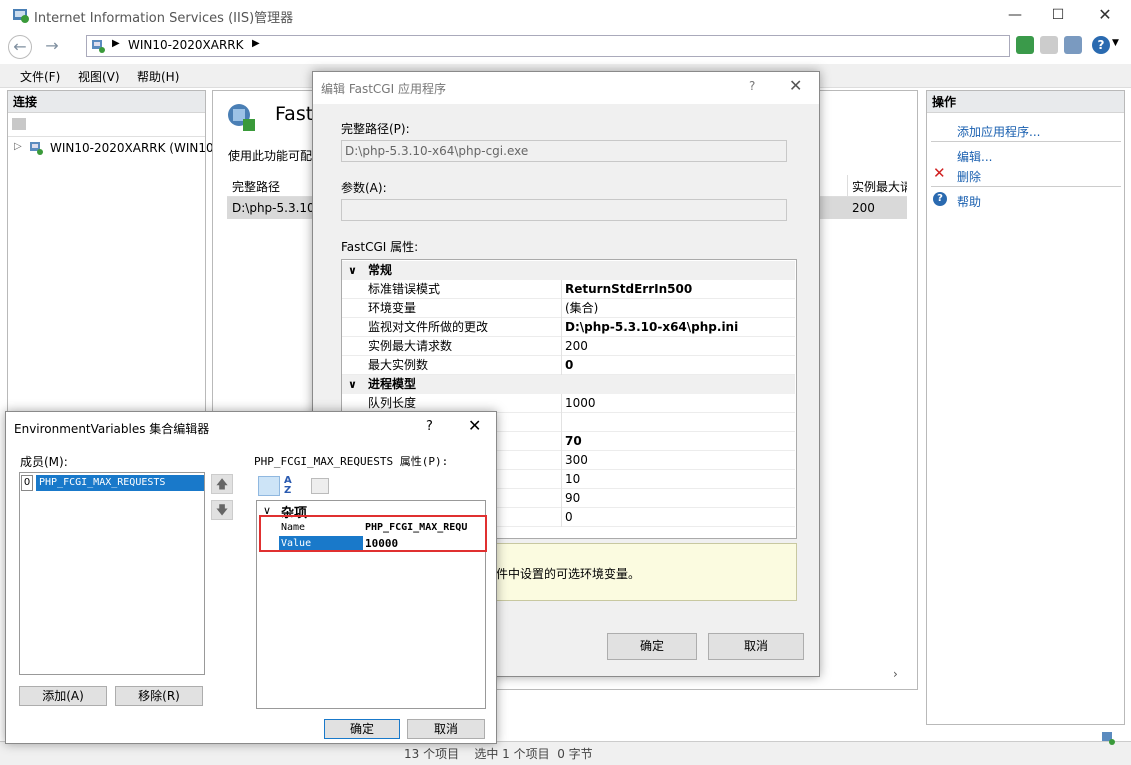  What do you see at coordinates (969, 176) in the screenshot?
I see `action-delete: 删除` at bounding box center [969, 176].